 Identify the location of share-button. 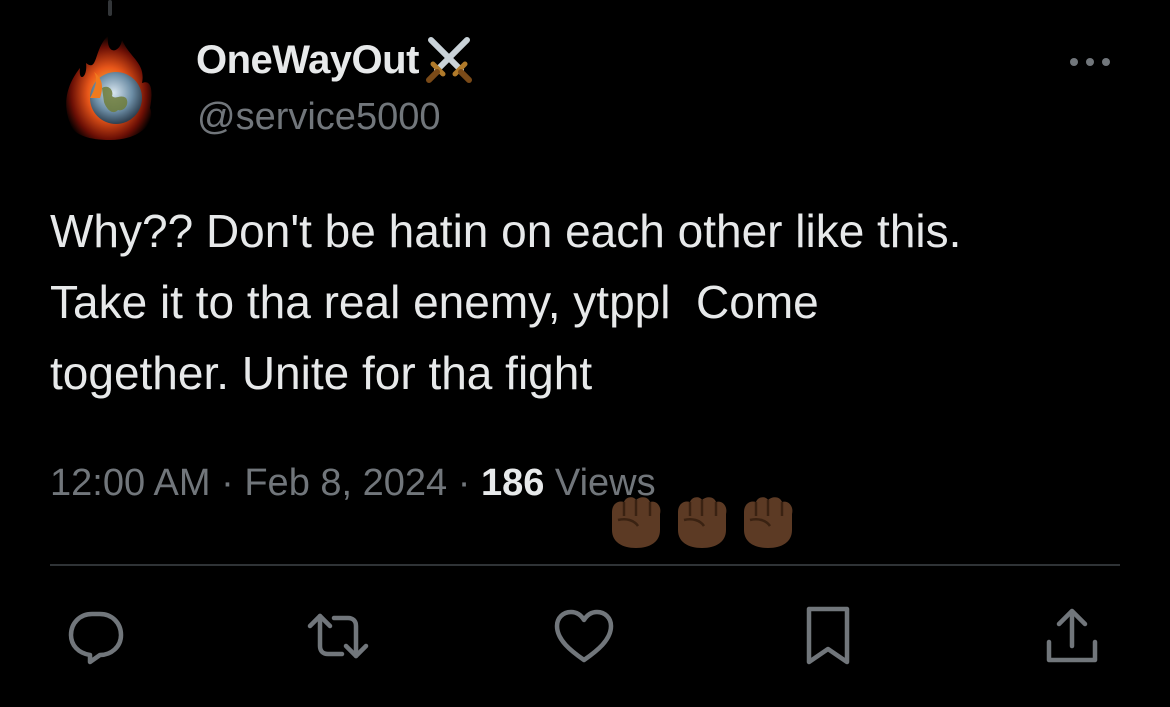
(1072, 638).